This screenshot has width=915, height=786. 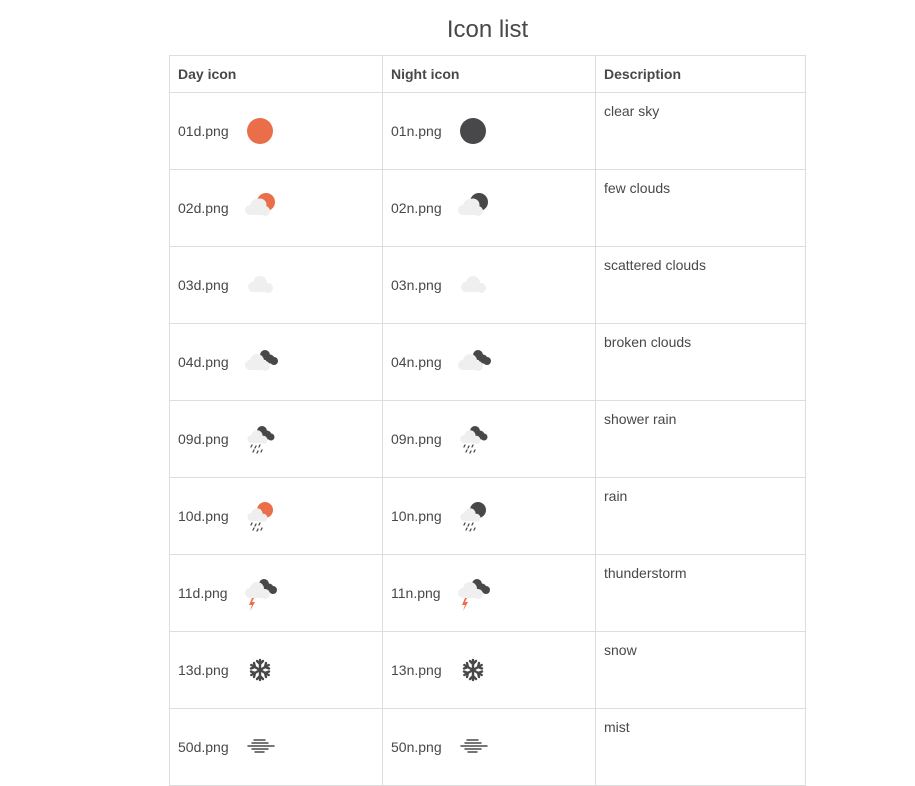 What do you see at coordinates (473, 593) in the screenshot?
I see `thunderstorm-night-icon` at bounding box center [473, 593].